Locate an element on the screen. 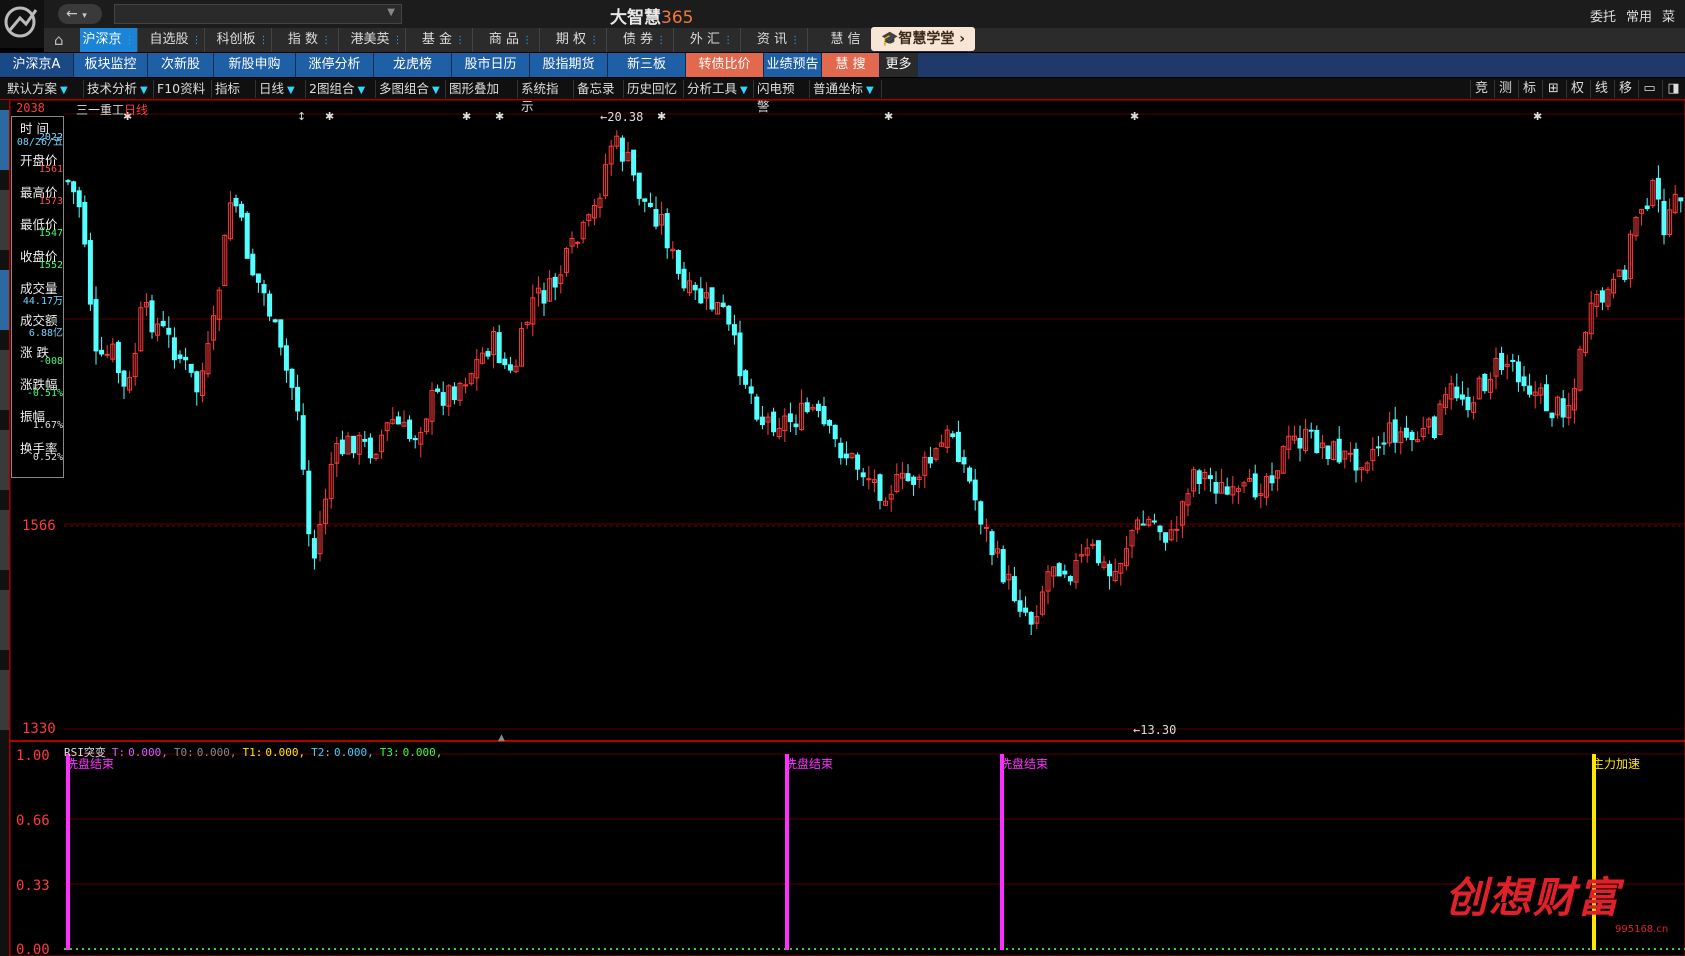  board-tab-10: 业绩预告 is located at coordinates (793, 65).